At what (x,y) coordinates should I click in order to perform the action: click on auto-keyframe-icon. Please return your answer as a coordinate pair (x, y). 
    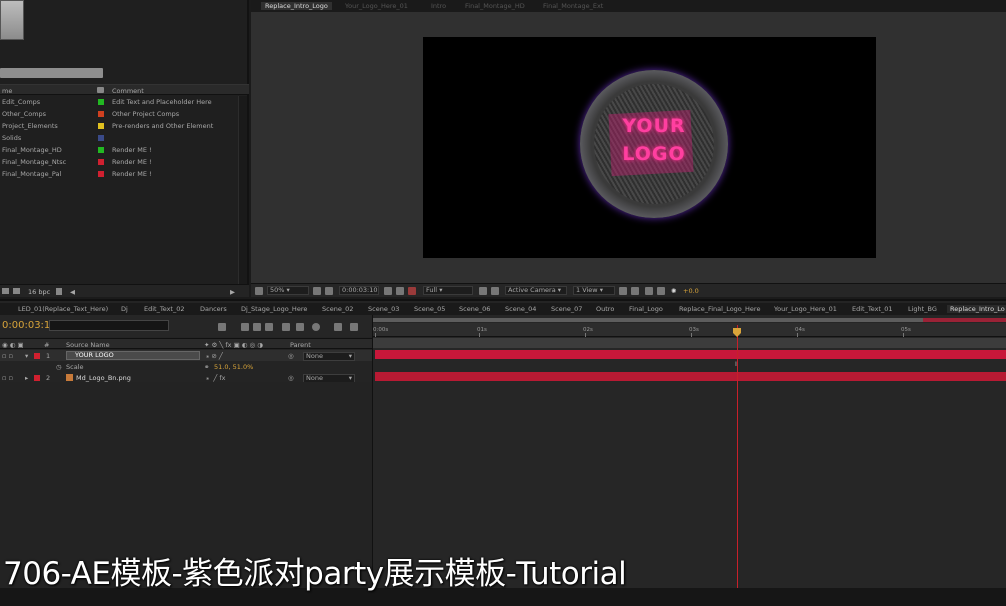
    Looking at the image, I should click on (354, 327).